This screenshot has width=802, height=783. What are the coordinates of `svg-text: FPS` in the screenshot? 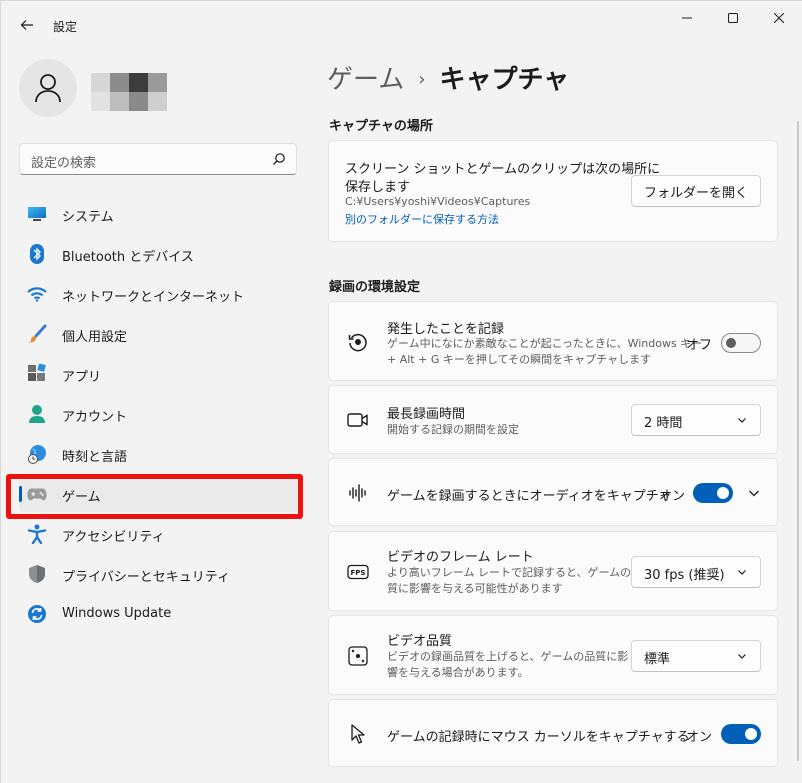 It's located at (358, 573).